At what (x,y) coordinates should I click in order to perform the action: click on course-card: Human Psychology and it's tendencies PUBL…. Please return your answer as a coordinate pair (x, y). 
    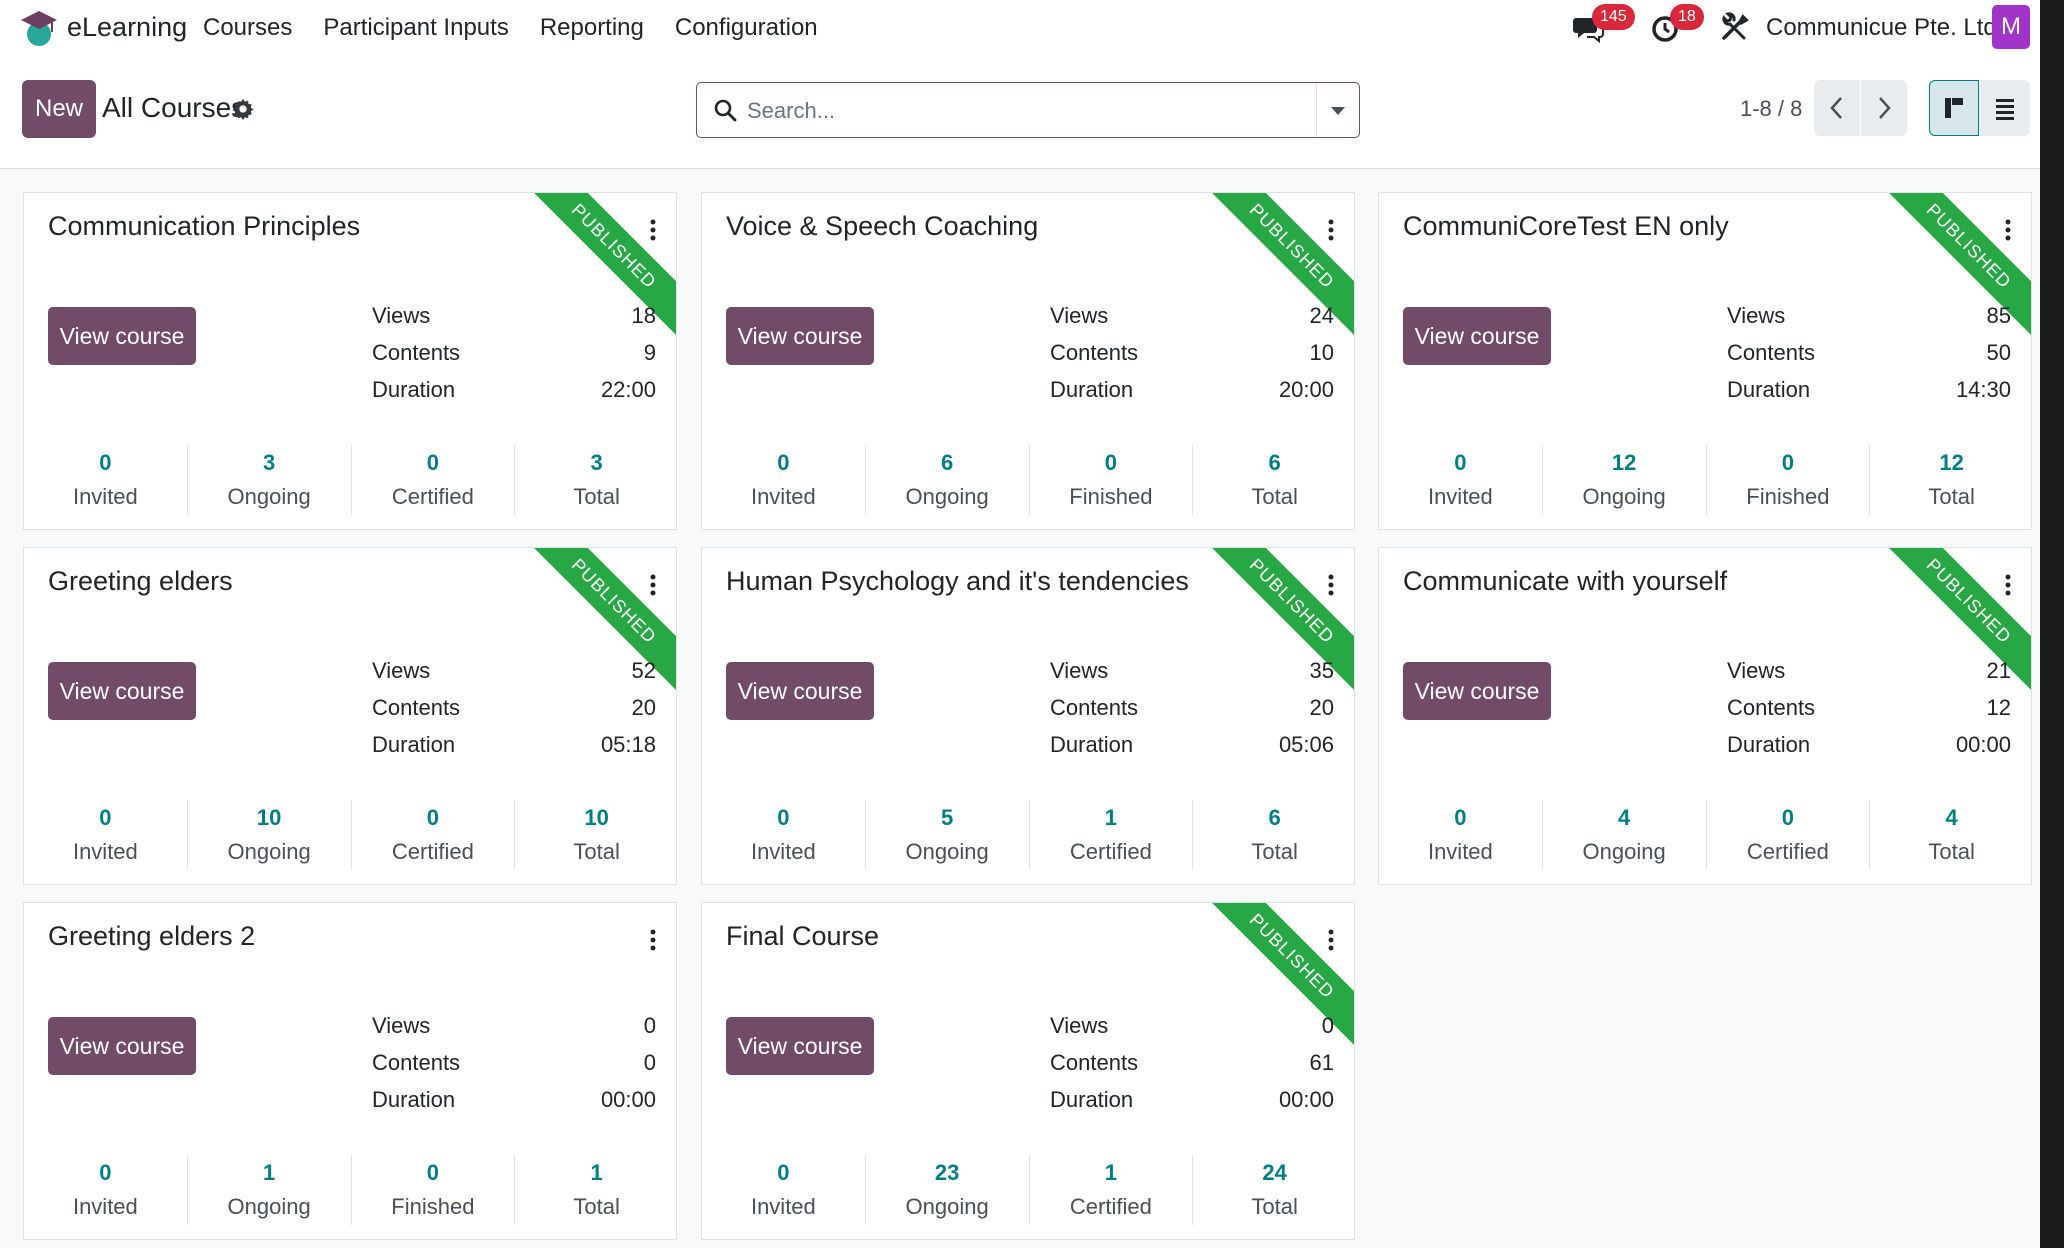
    Looking at the image, I should click on (1028, 716).